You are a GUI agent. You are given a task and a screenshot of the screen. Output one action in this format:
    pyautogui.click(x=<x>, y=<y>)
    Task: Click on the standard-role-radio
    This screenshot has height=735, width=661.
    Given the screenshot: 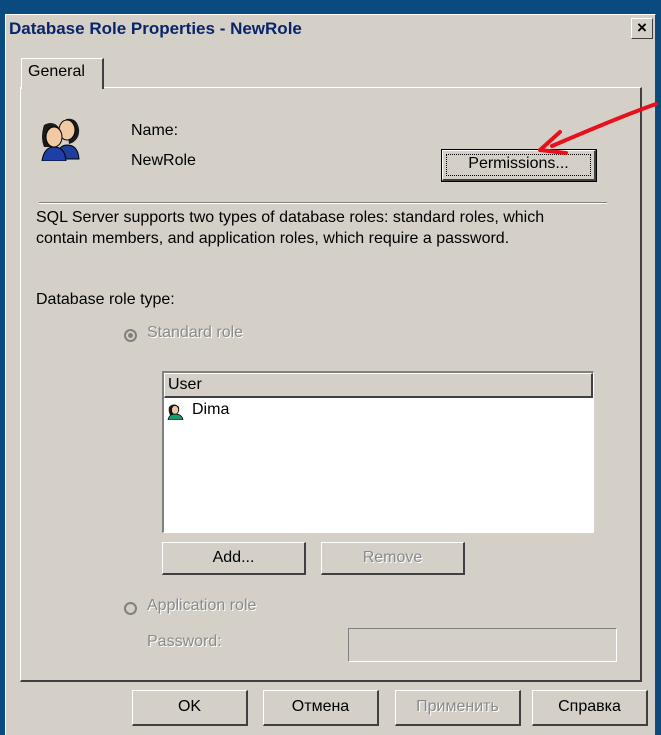 What is the action you would take?
    pyautogui.click(x=130, y=335)
    